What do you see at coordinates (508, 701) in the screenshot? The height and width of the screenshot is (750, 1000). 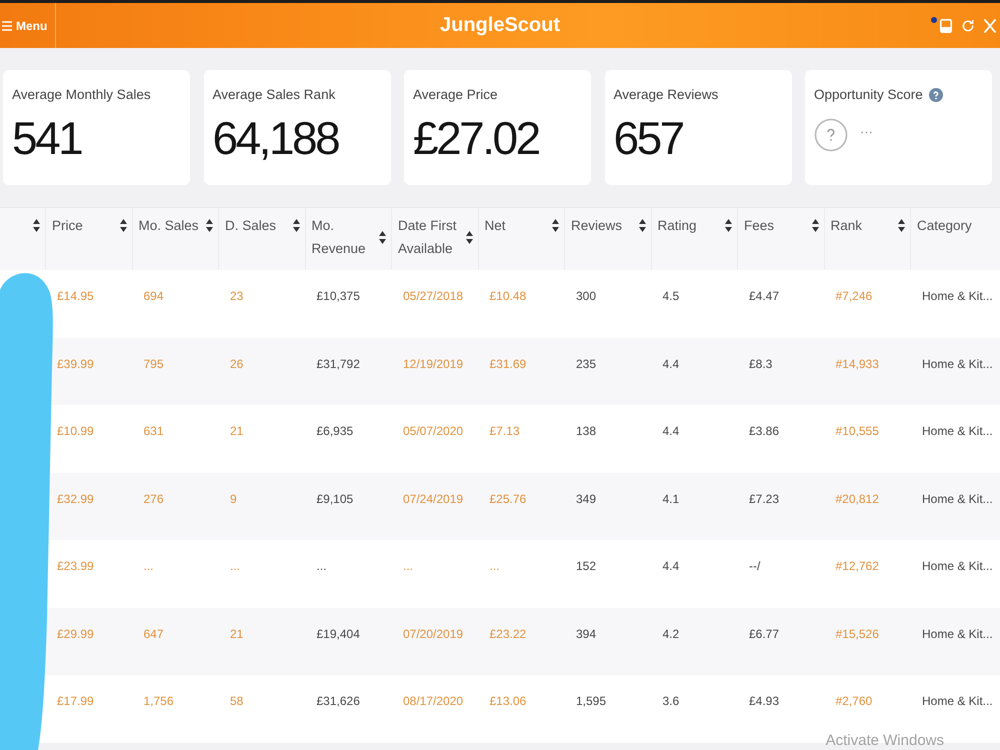 I see `table-cell: £13.06` at bounding box center [508, 701].